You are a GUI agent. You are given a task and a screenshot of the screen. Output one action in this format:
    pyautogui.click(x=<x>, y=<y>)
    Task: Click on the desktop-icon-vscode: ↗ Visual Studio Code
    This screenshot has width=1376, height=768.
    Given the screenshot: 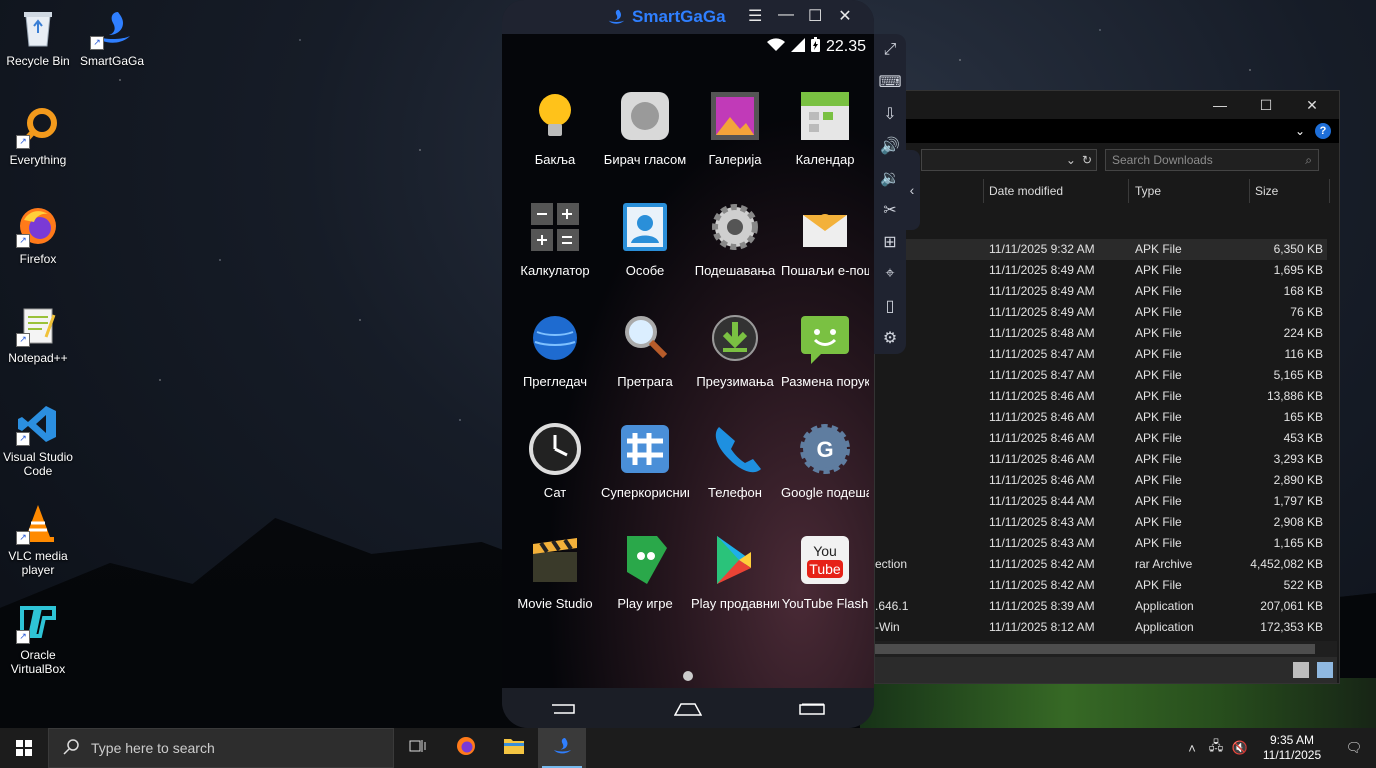 What is the action you would take?
    pyautogui.click(x=38, y=440)
    